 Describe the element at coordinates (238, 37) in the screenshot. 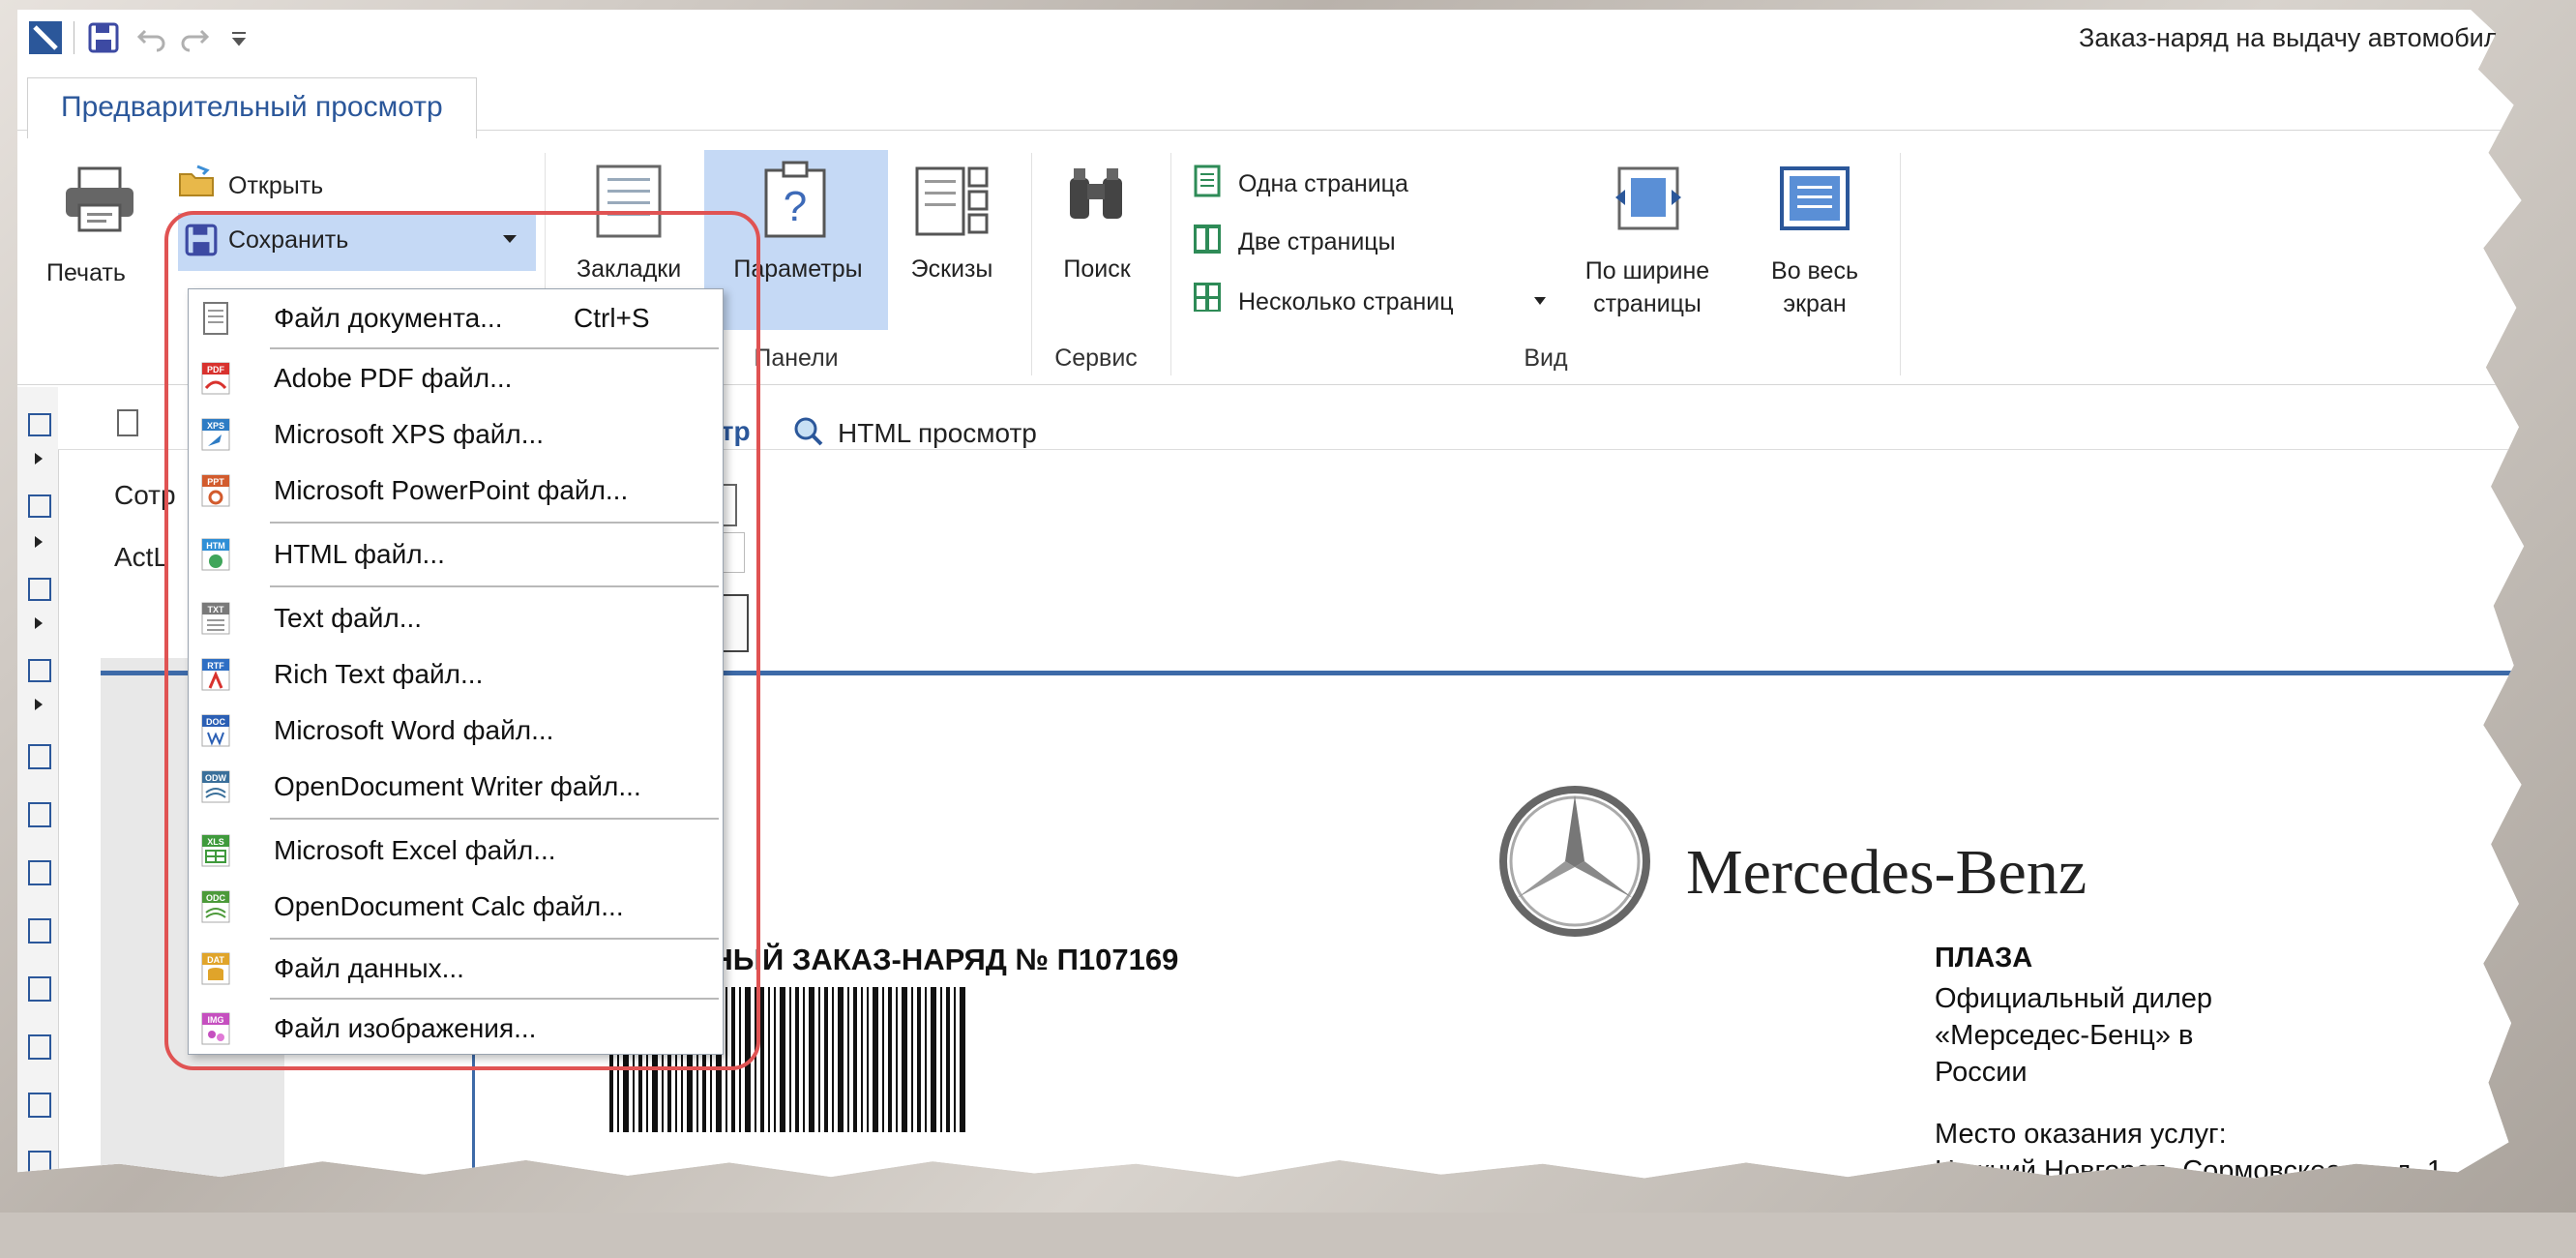

I see `customize-qat-icon` at that location.